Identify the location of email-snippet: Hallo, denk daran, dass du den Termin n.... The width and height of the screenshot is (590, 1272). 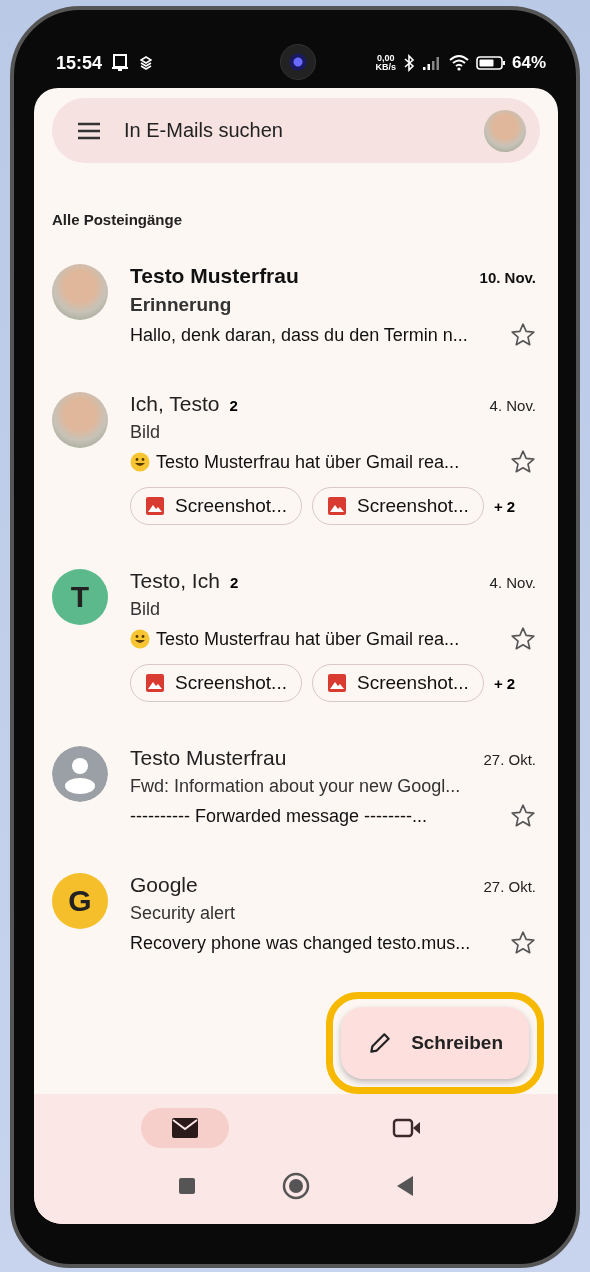
(299, 335).